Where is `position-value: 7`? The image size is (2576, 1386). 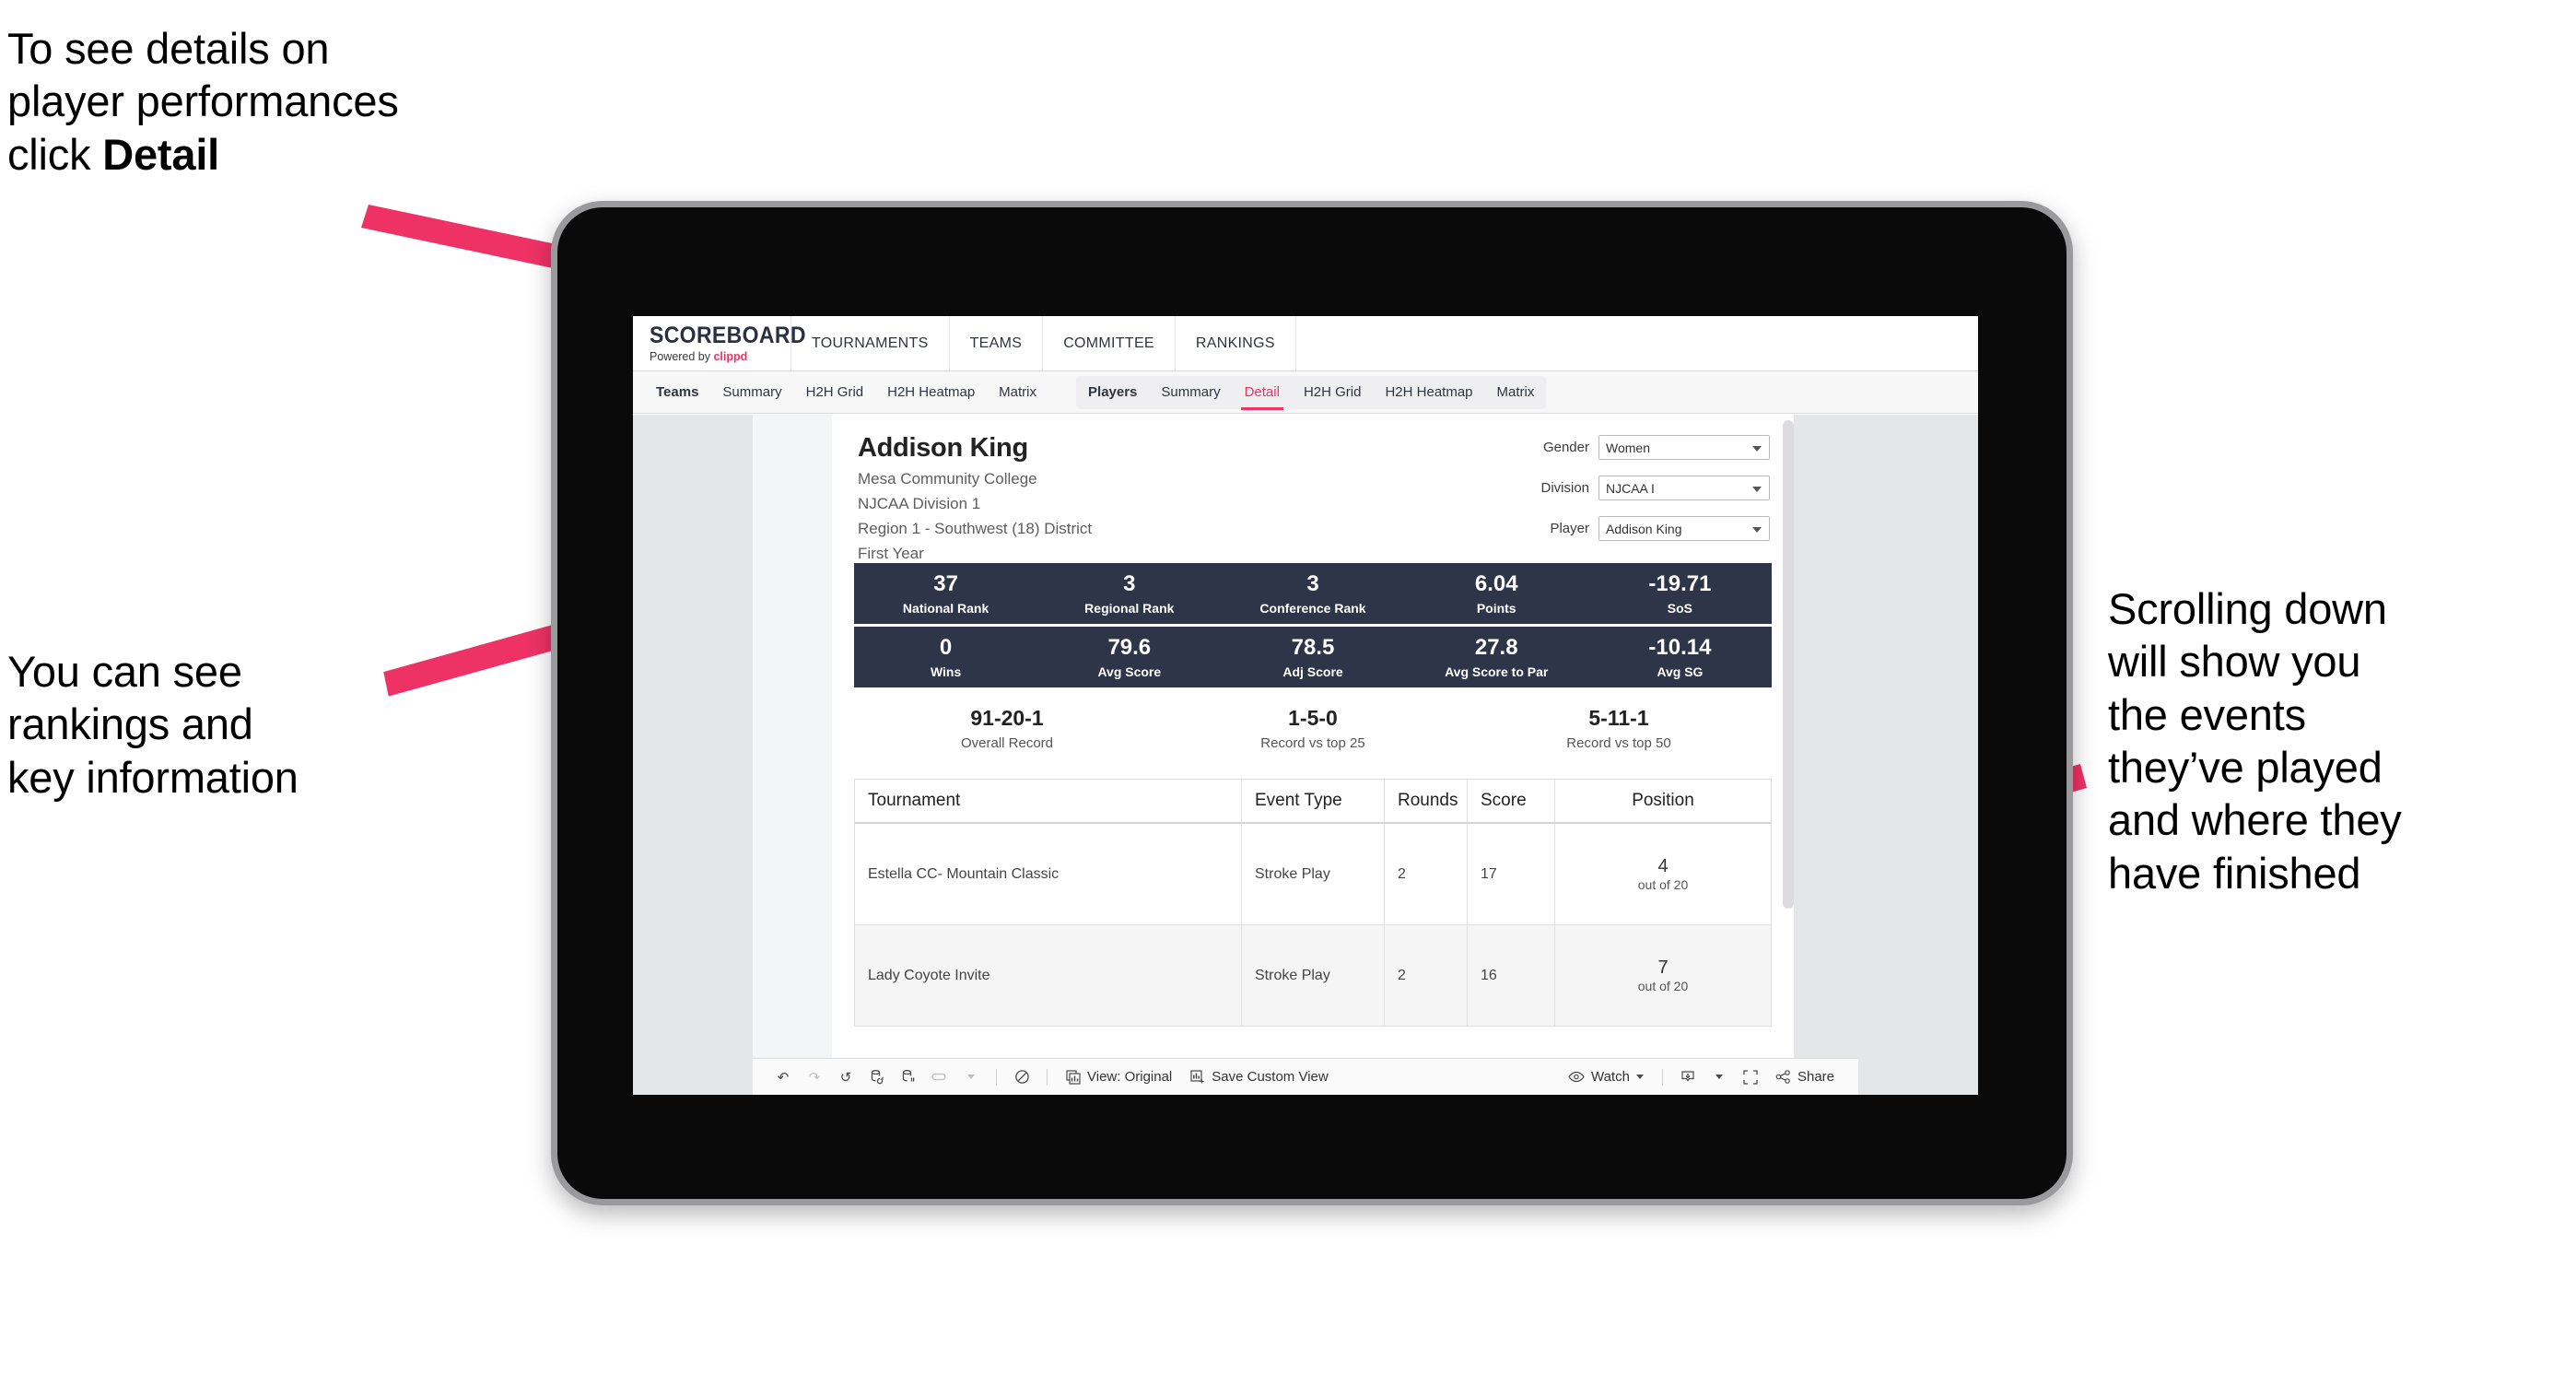 position-value: 7 is located at coordinates (1663, 968).